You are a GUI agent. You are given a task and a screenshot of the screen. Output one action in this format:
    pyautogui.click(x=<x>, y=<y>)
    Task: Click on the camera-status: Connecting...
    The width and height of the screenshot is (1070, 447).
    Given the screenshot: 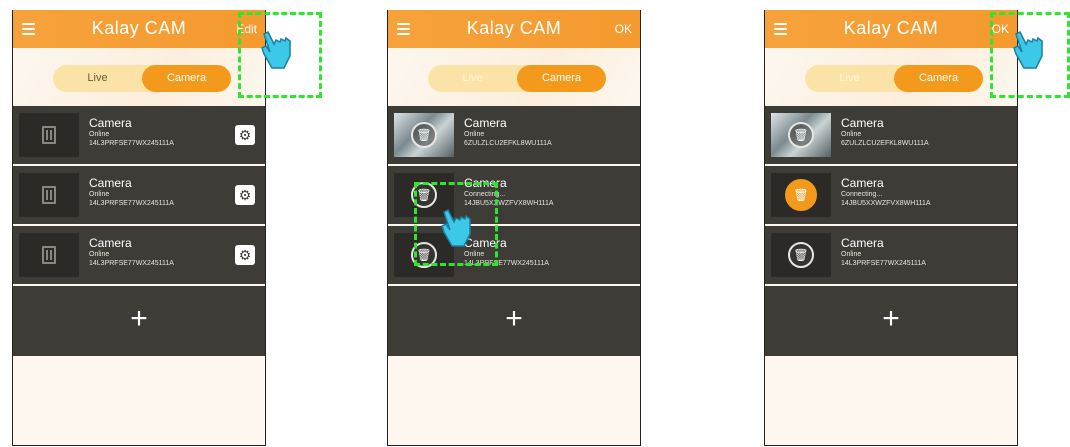 What is the action you would take?
    pyautogui.click(x=862, y=194)
    